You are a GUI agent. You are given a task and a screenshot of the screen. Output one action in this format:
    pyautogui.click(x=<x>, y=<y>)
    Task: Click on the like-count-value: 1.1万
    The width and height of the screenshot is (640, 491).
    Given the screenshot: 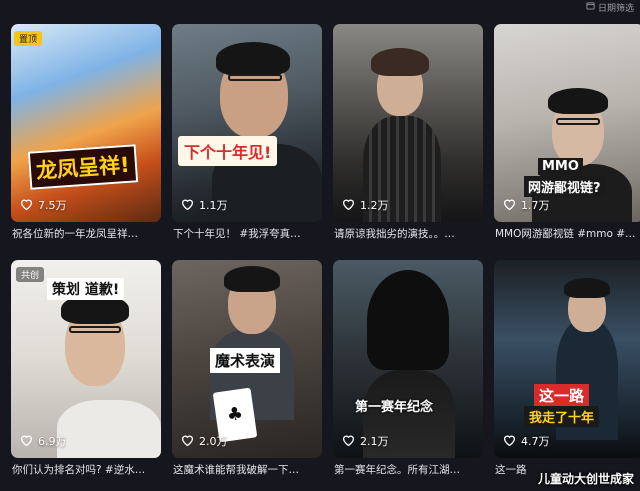 What is the action you would take?
    pyautogui.click(x=213, y=205)
    